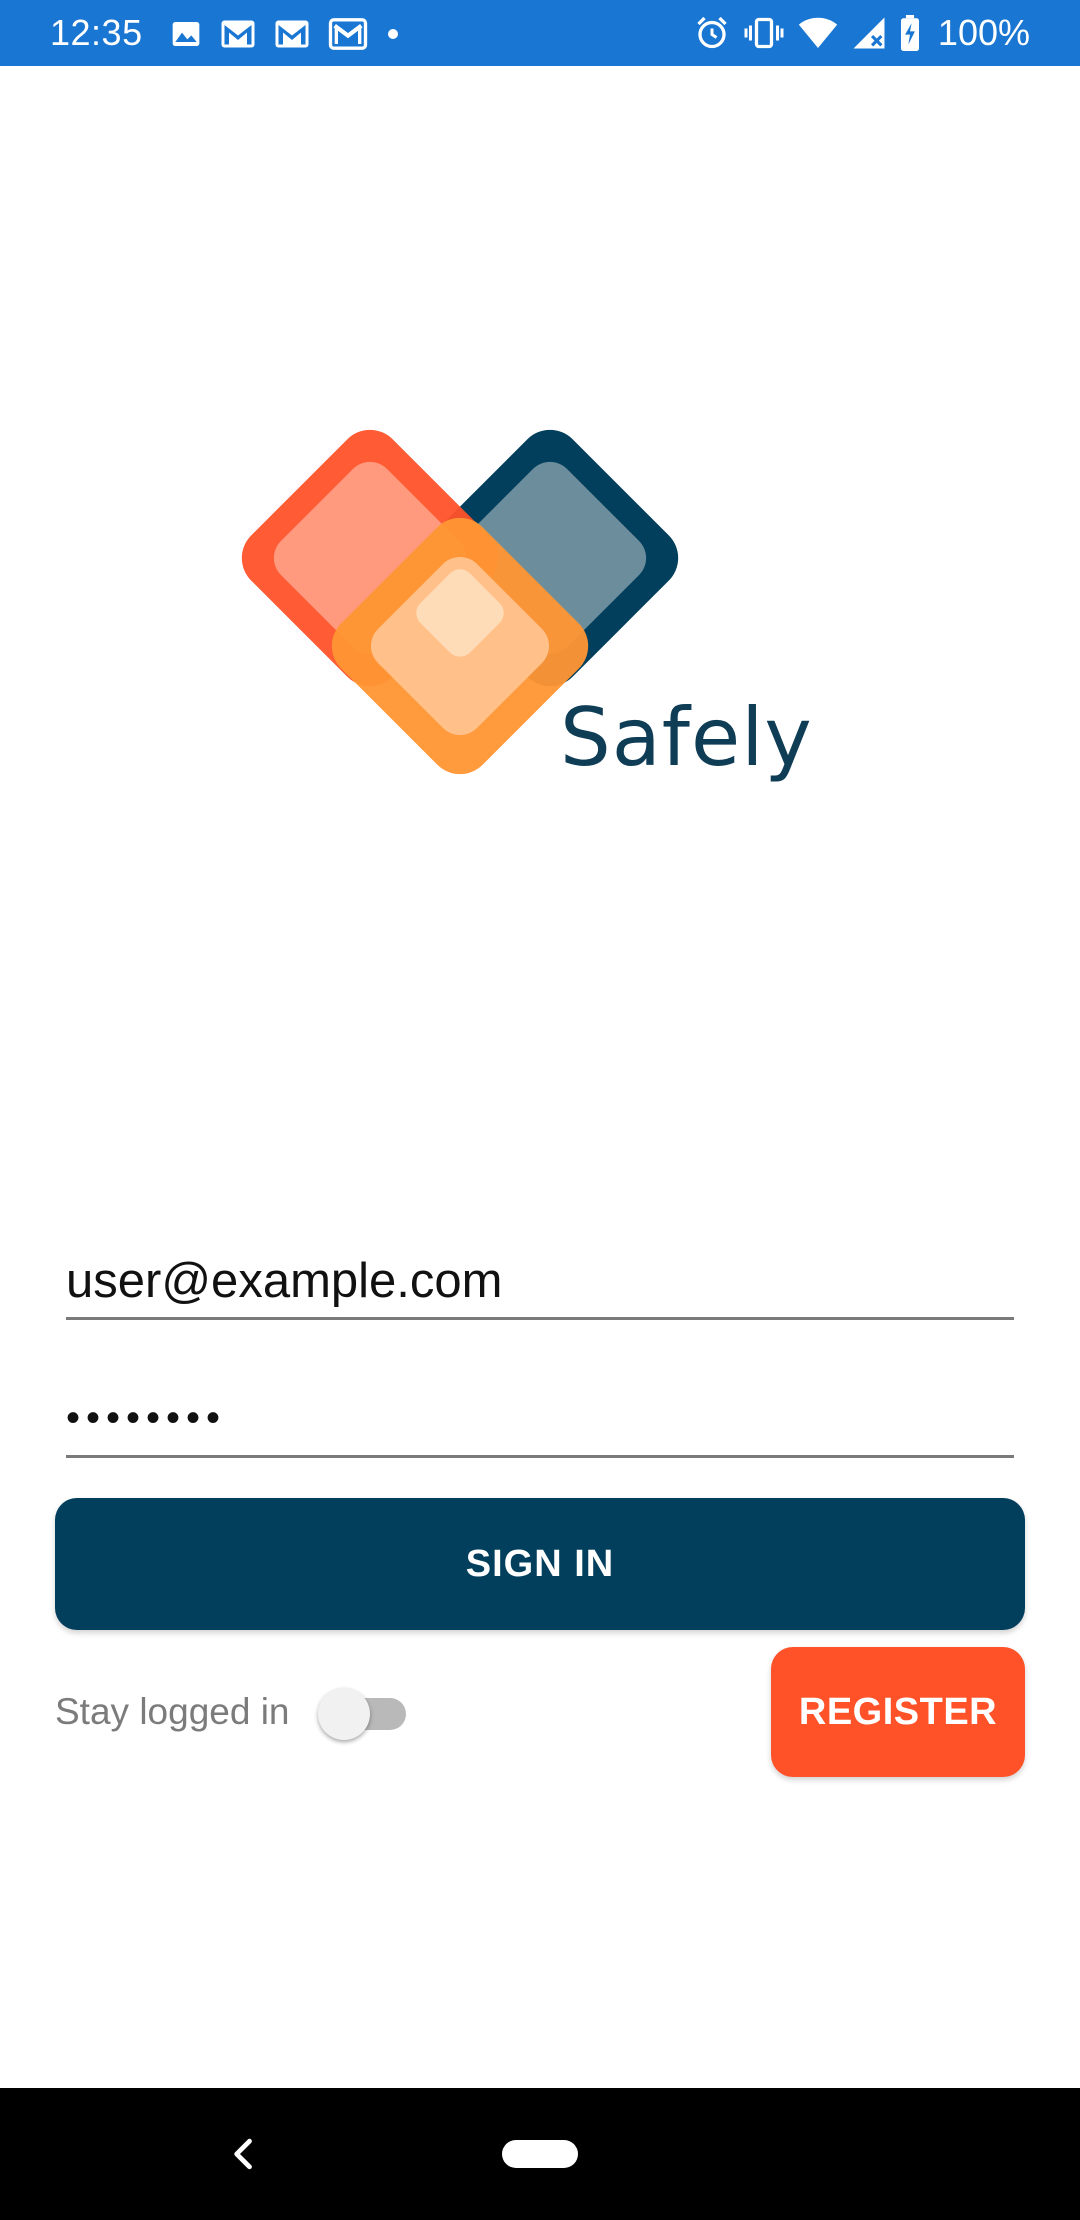 This screenshot has width=1080, height=2220. I want to click on safely-logo: Safely, so click(550, 613).